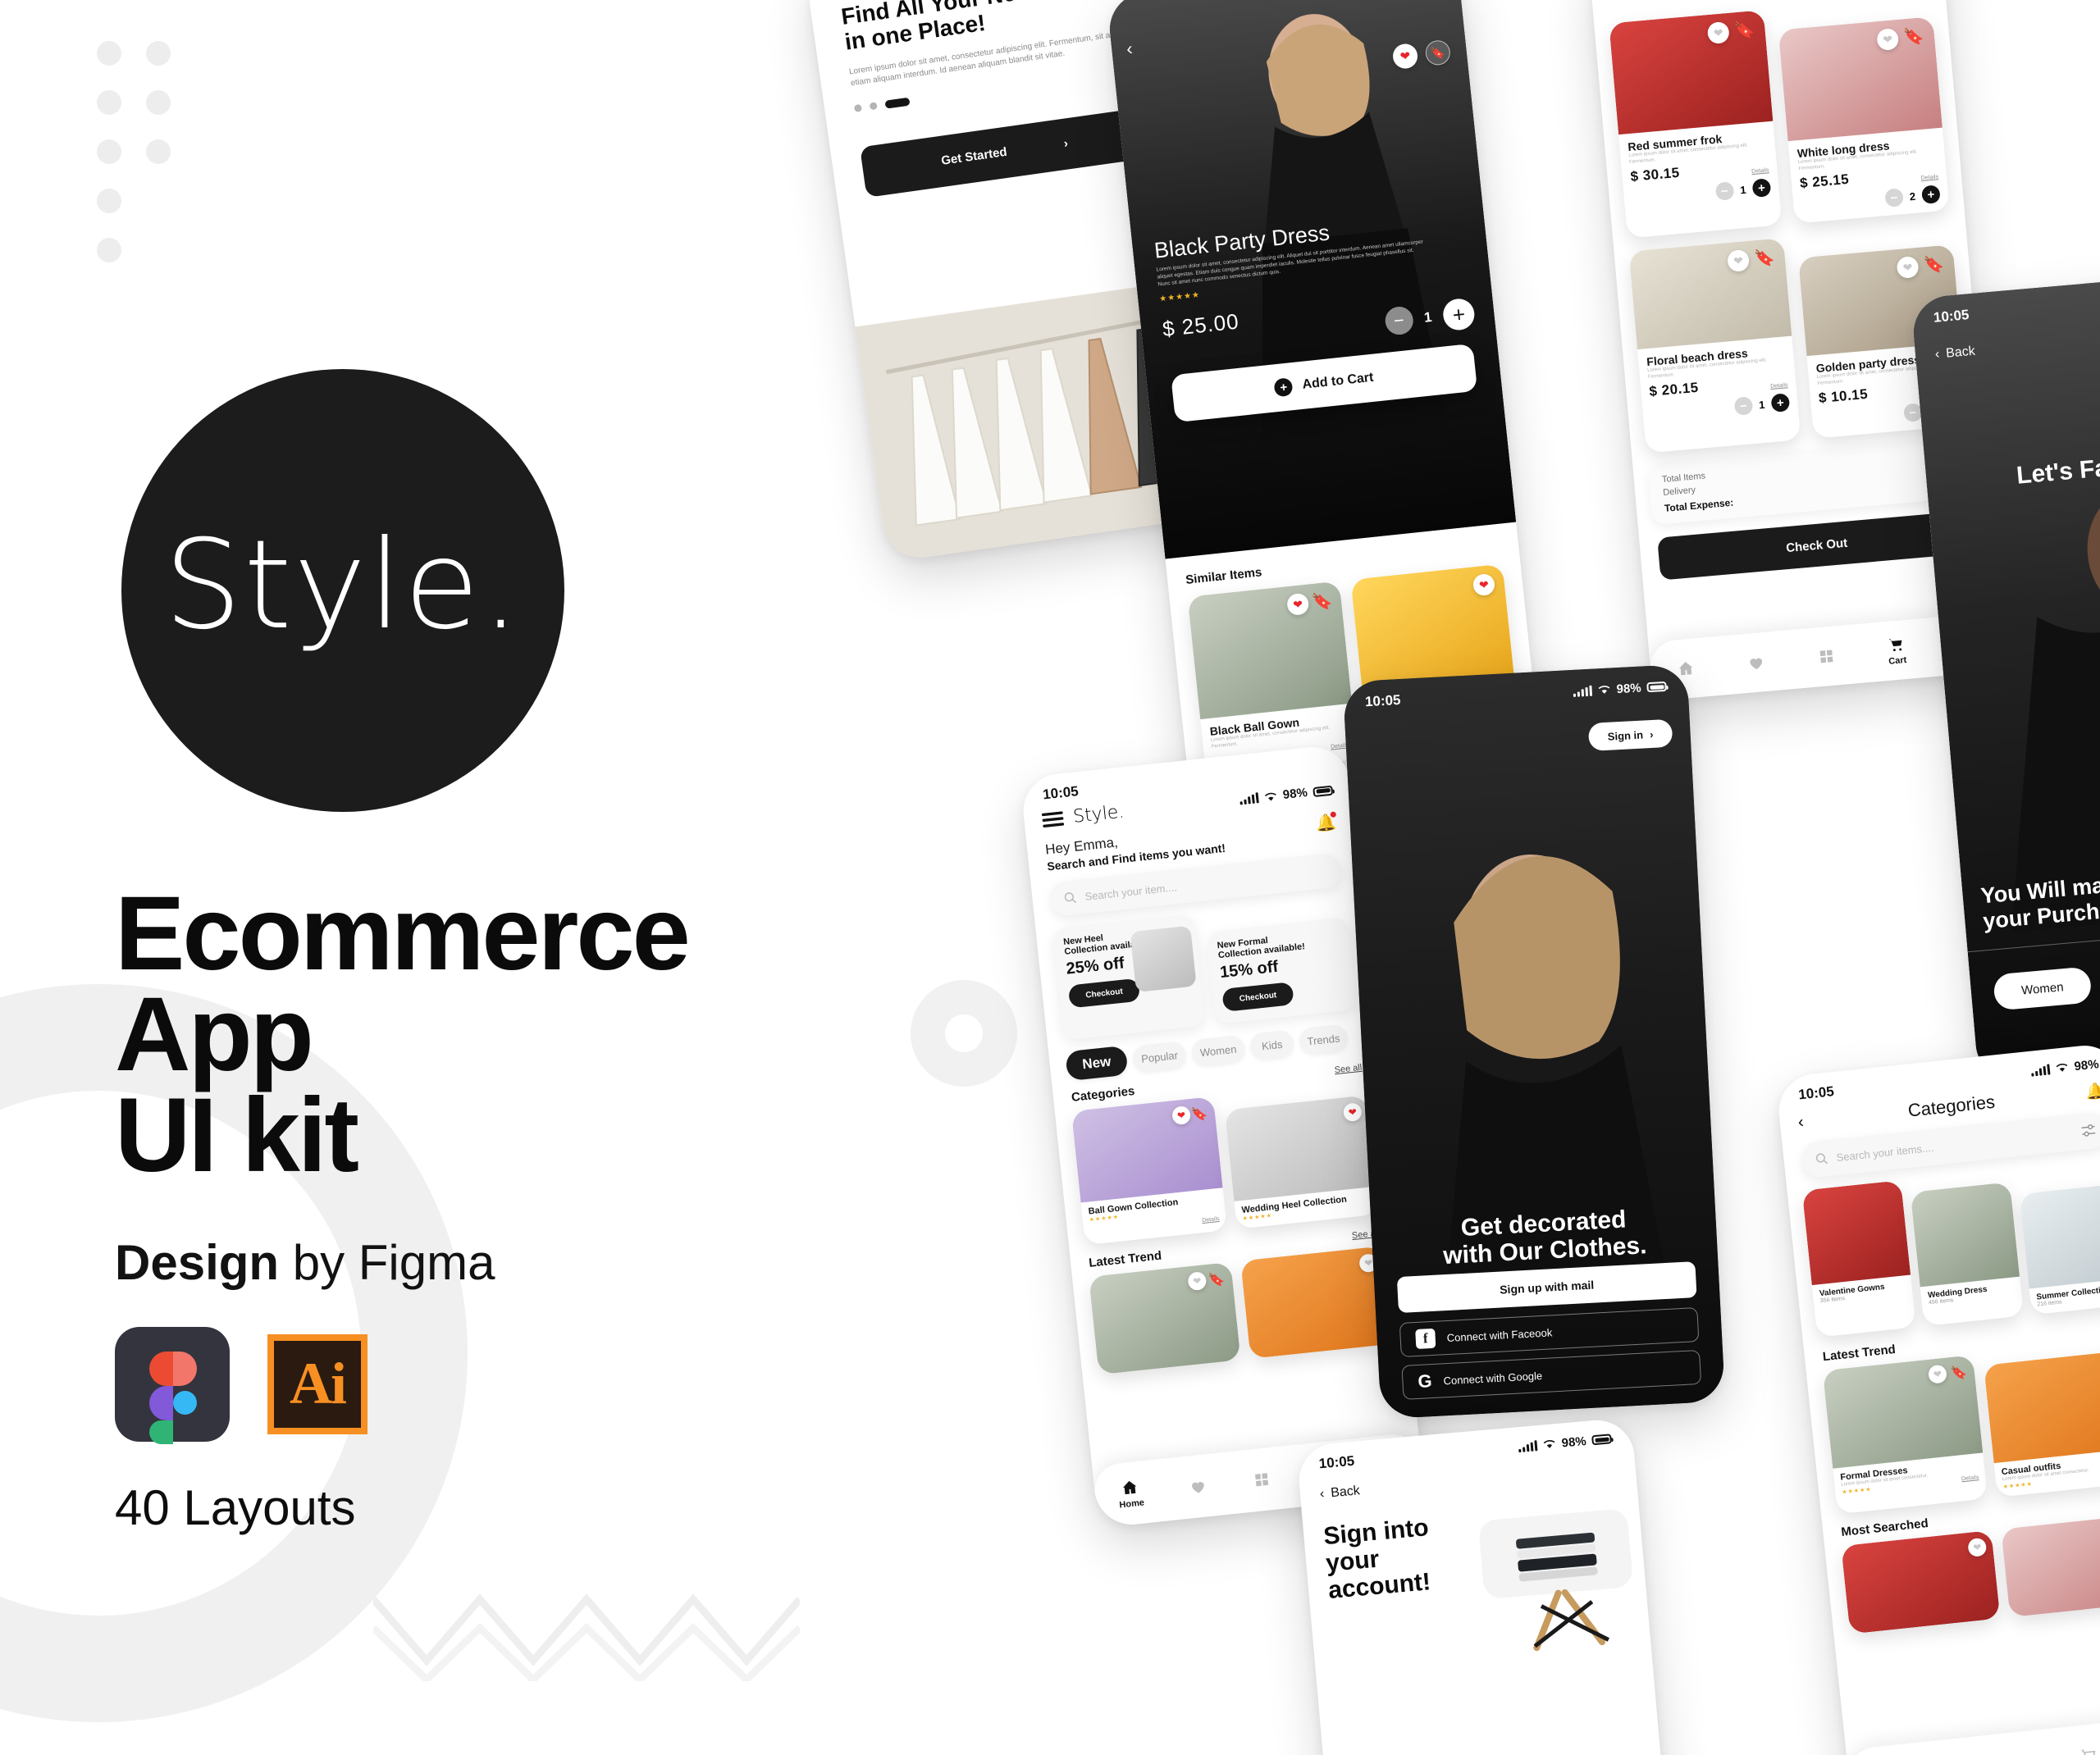 The width and height of the screenshot is (2100, 1755). What do you see at coordinates (1317, 1302) in the screenshot?
I see `latest-trend-card-2: ❤` at bounding box center [1317, 1302].